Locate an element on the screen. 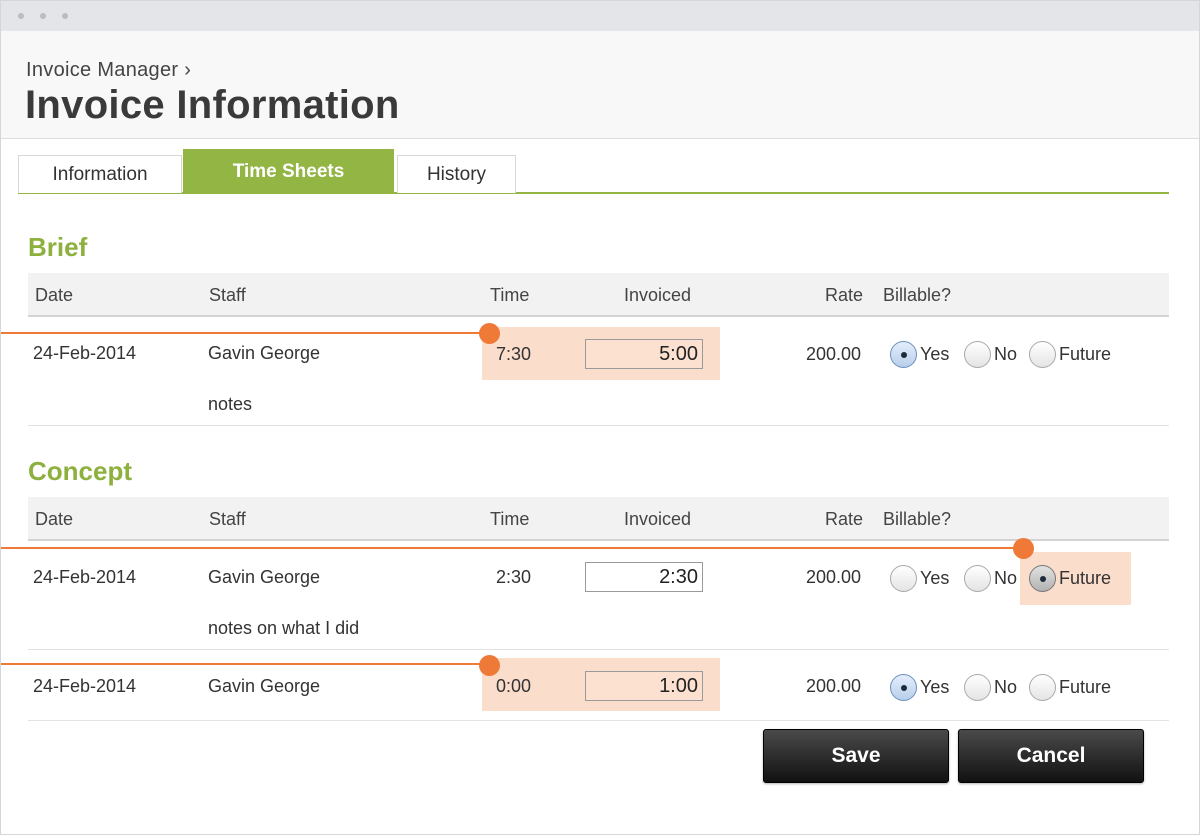 The width and height of the screenshot is (1200, 835). row-notes: notes is located at coordinates (230, 404).